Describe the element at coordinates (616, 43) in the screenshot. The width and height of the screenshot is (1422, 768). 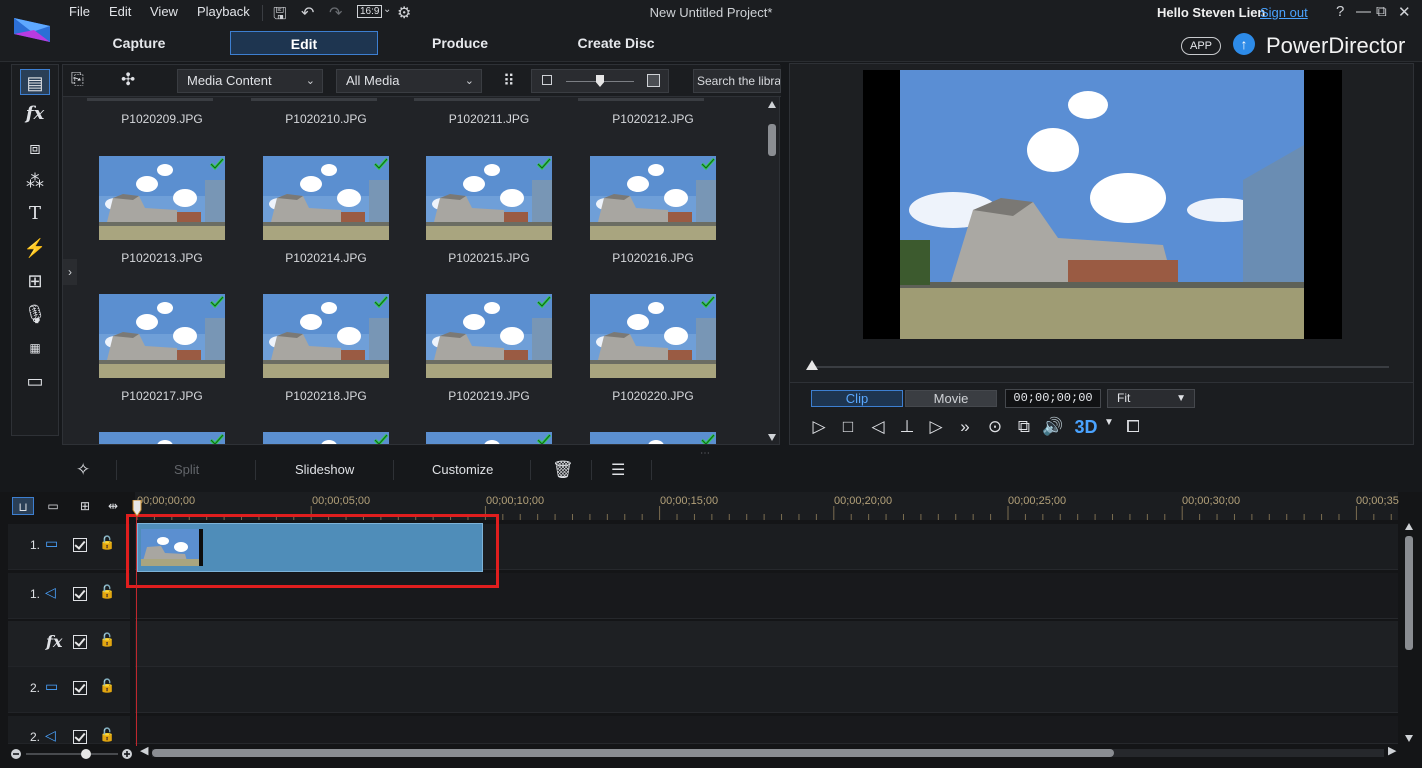
I see `tab-create-disc: Create Disc` at that location.